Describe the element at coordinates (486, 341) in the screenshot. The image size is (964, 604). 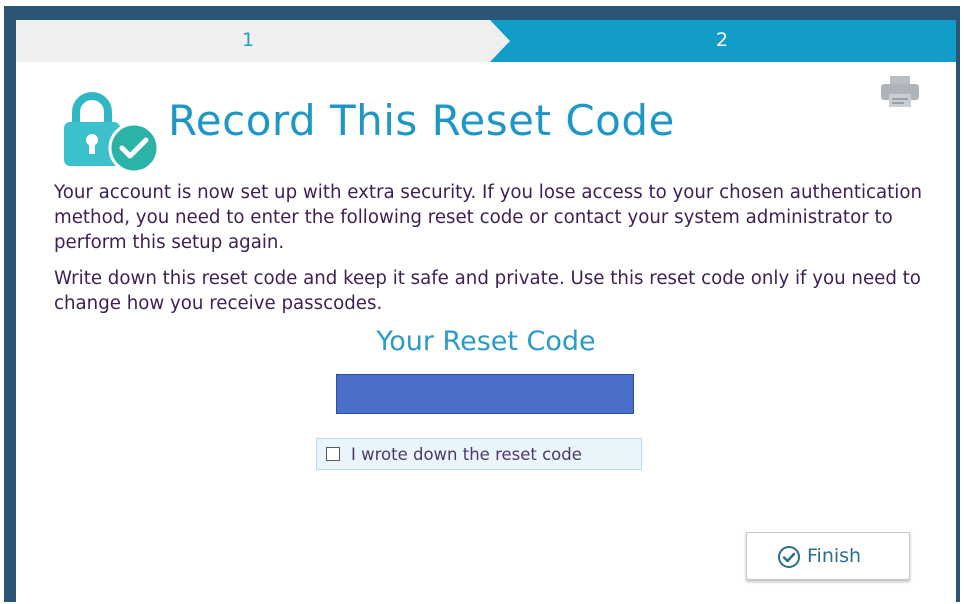
I see `reset-code-heading: Your Reset Code` at that location.